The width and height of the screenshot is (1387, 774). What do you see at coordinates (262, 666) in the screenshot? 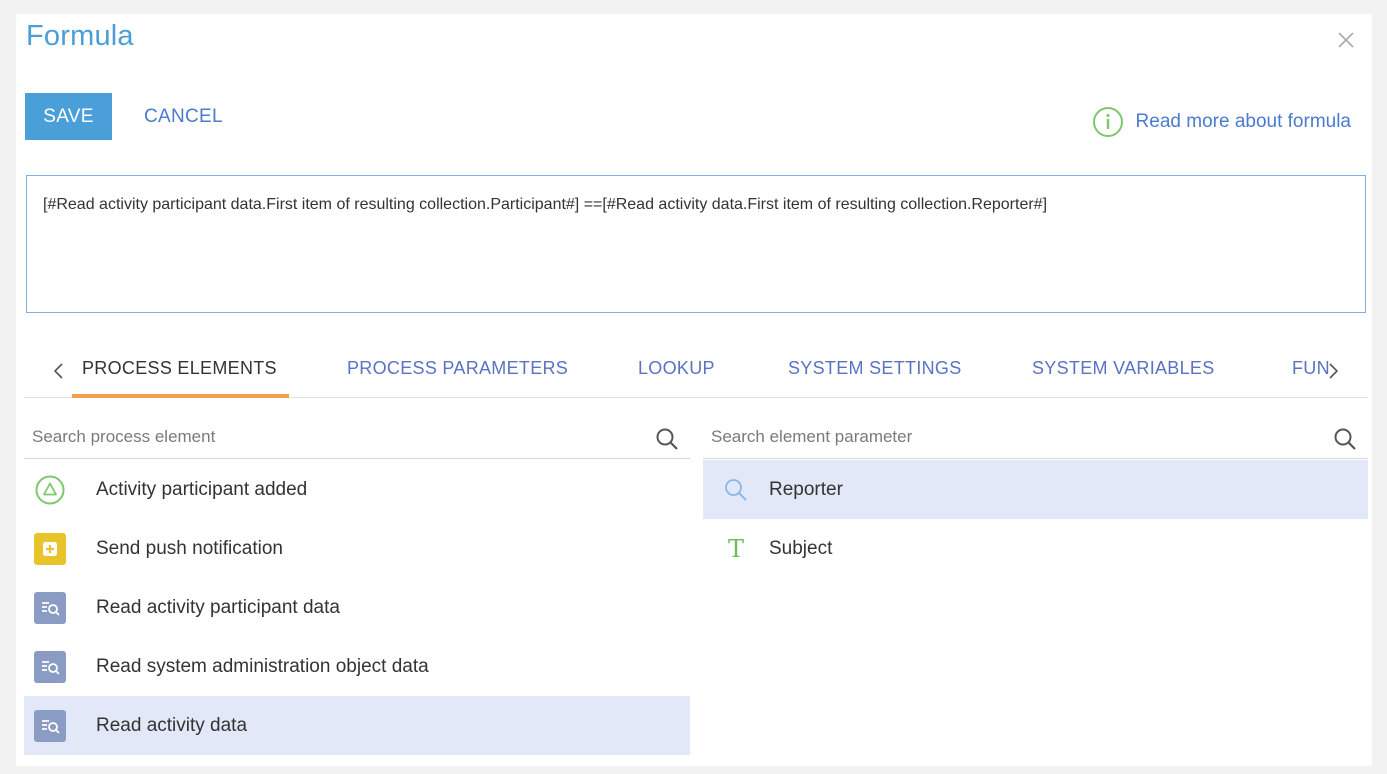
I see `list-item-label: Read system administration object data` at bounding box center [262, 666].